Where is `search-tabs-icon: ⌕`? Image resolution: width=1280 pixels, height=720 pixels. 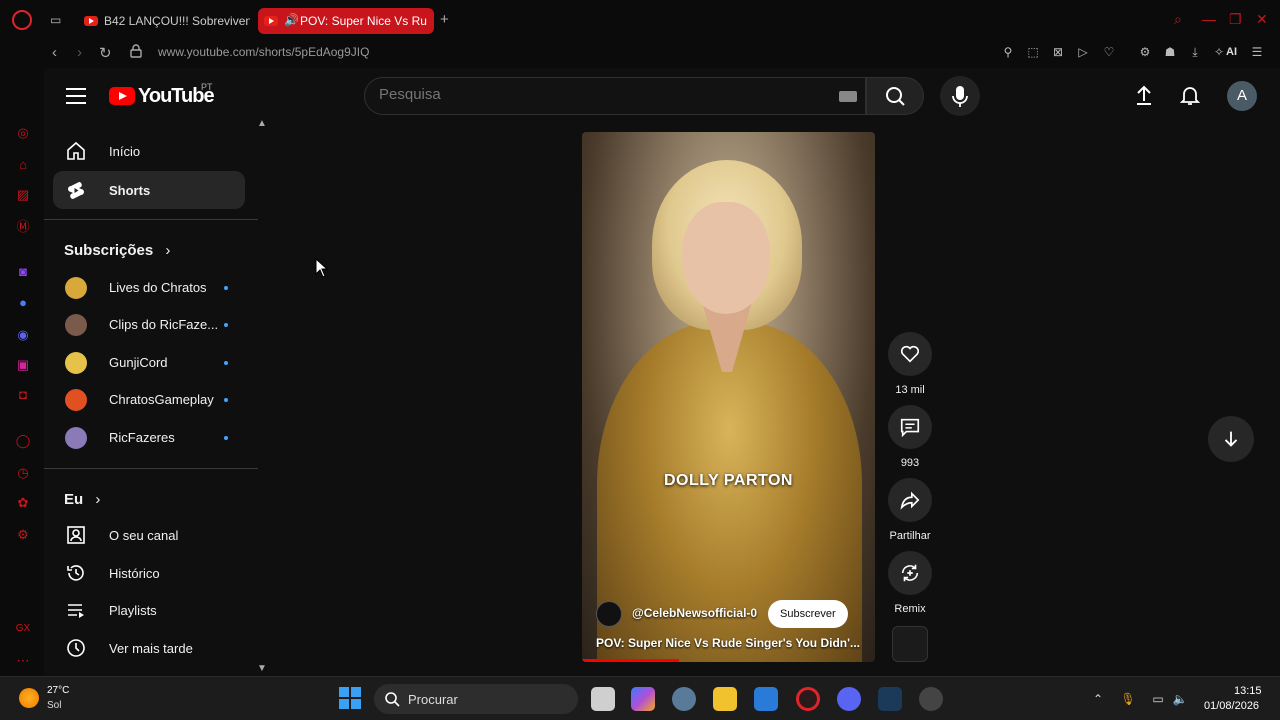
search-tabs-icon: ⌕ is located at coordinates (1178, 19).